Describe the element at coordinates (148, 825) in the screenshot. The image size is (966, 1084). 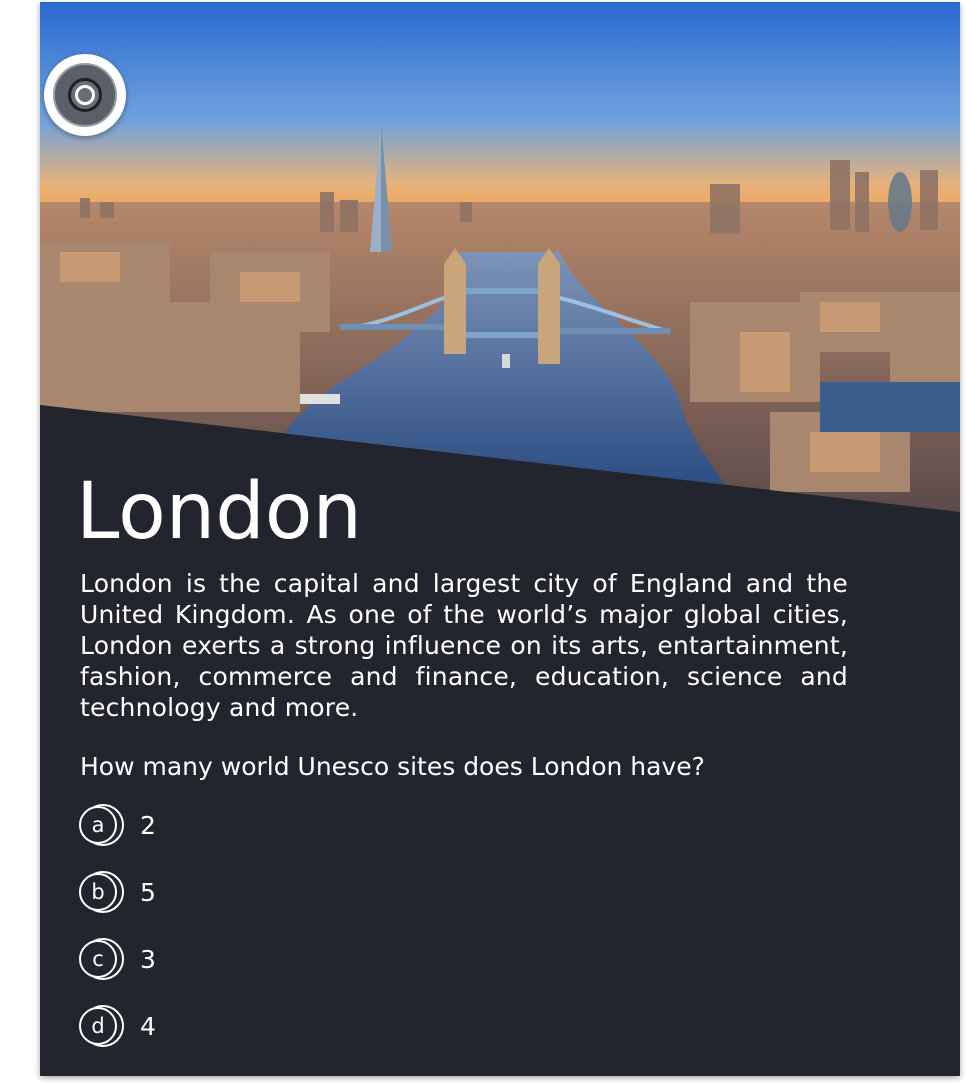
I see `option-value: 2` at that location.